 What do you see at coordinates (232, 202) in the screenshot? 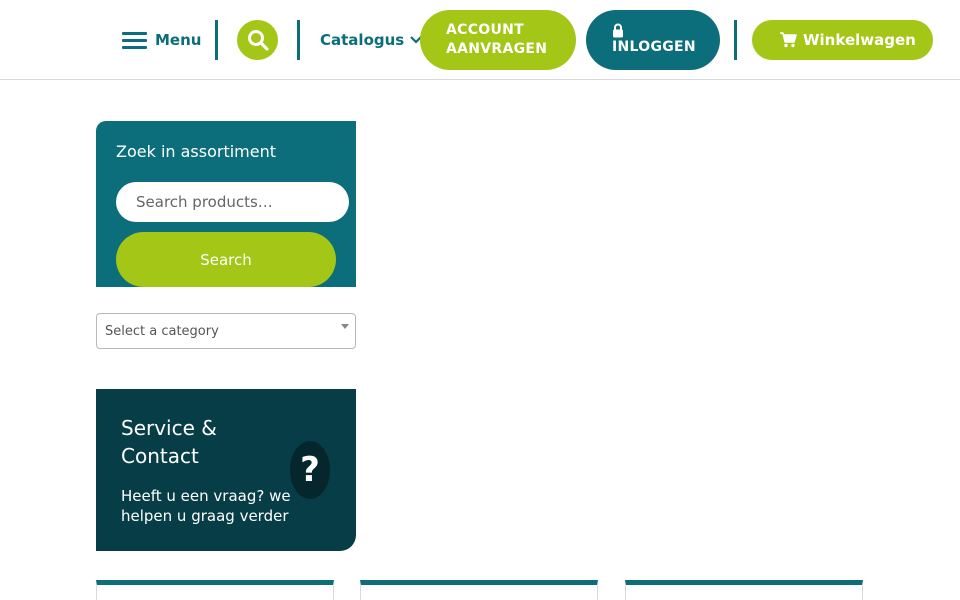
I see `search-input` at bounding box center [232, 202].